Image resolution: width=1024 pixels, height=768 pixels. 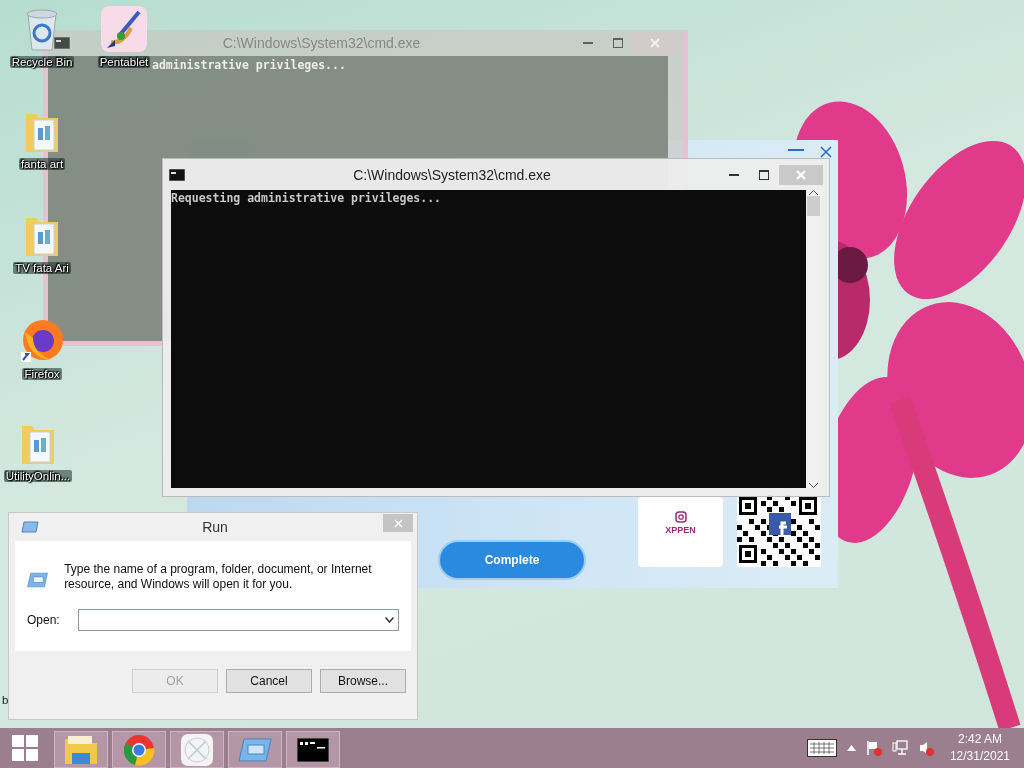 What do you see at coordinates (873, 748) in the screenshot?
I see `flag-icon` at bounding box center [873, 748].